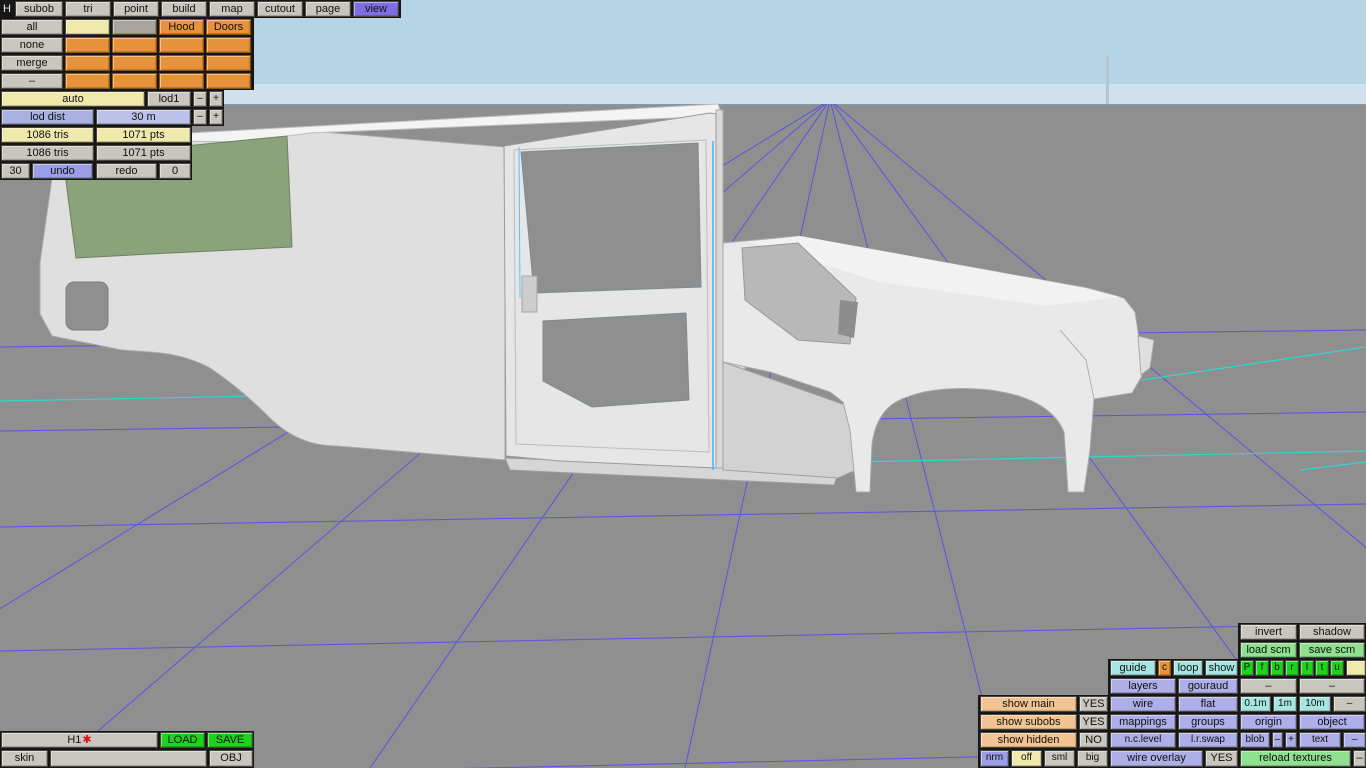  What do you see at coordinates (1093, 722) in the screenshot?
I see `show-subobs-toggle: YES` at bounding box center [1093, 722].